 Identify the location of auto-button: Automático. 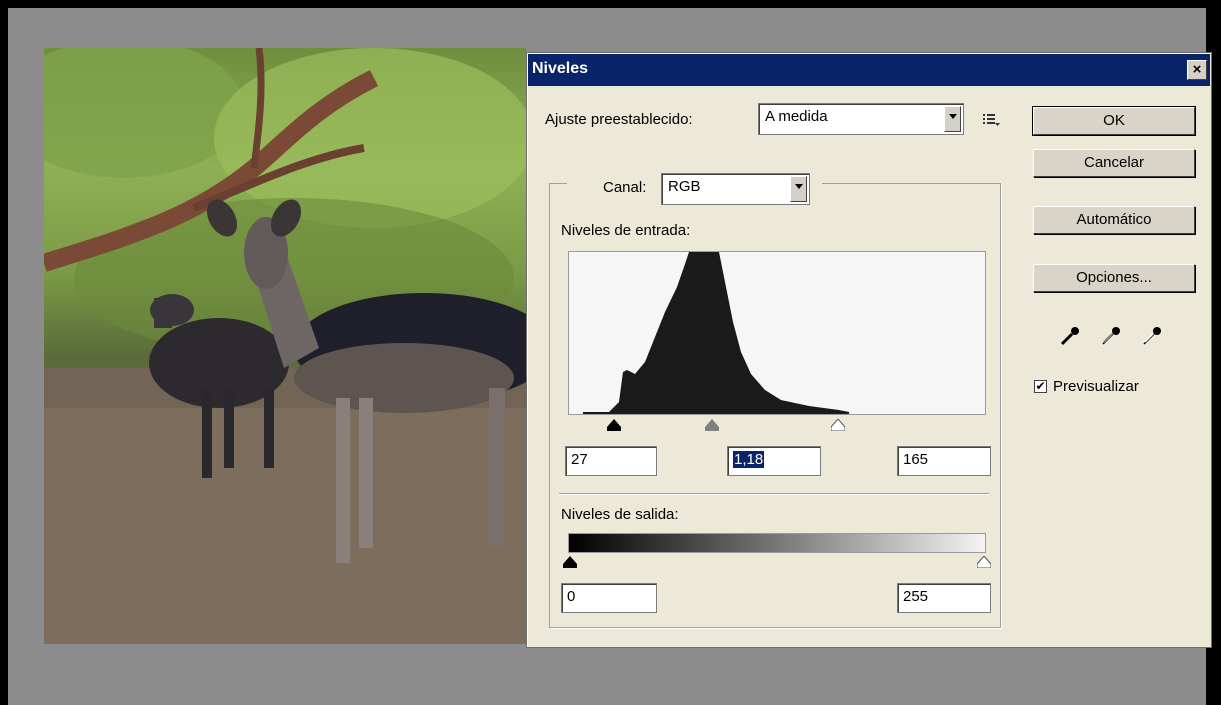
(1114, 220).